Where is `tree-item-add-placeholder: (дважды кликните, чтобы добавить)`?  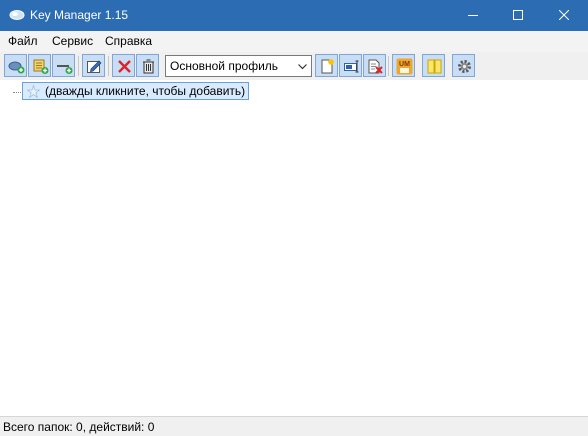
tree-item-add-placeholder: (дважды кликните, чтобы добавить) is located at coordinates (136, 91).